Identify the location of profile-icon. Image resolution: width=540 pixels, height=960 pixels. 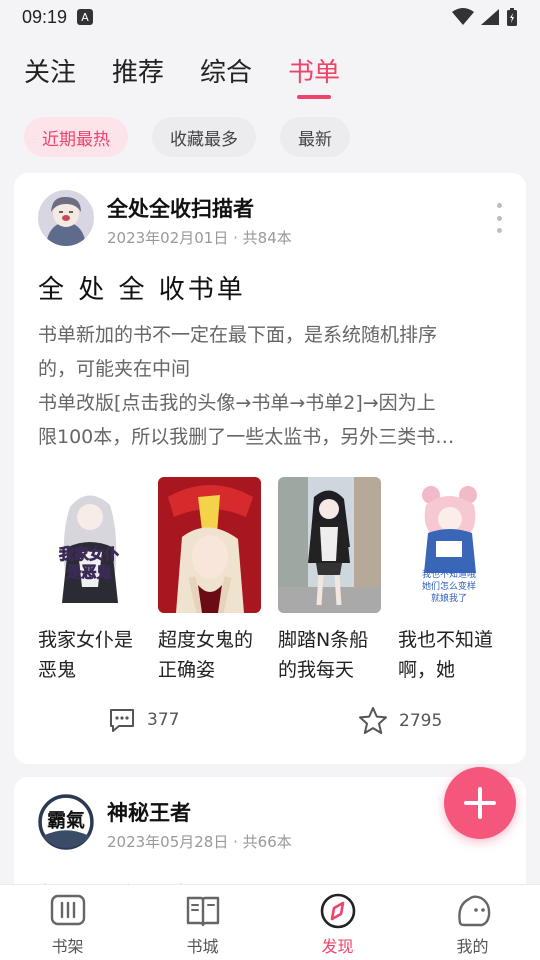
(473, 911).